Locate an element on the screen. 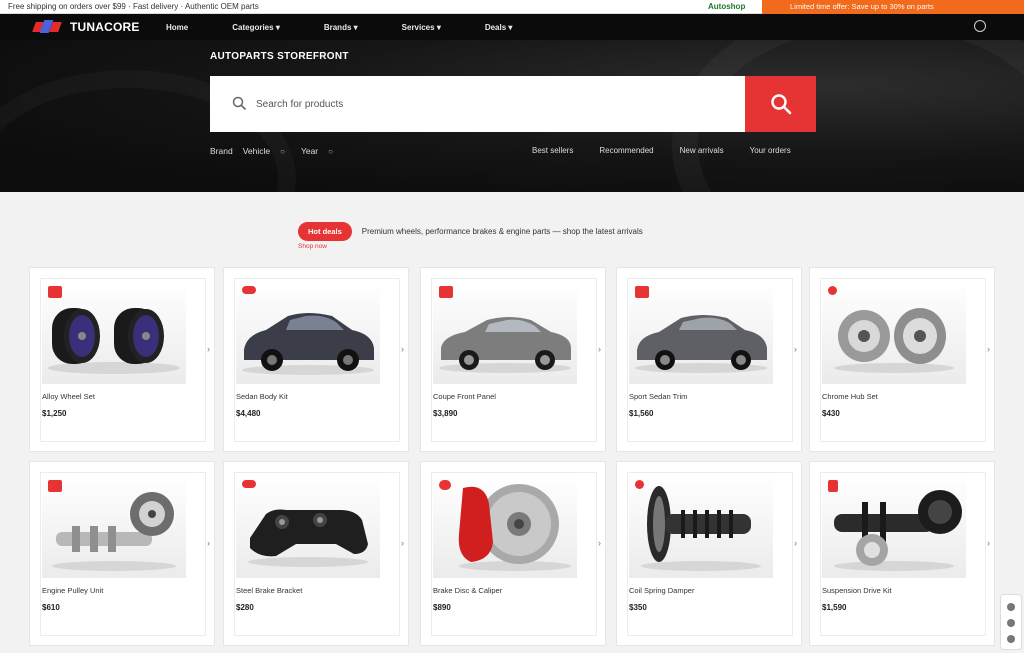 This screenshot has height=653, width=1024. shop-now-link: Shop now is located at coordinates (312, 246).